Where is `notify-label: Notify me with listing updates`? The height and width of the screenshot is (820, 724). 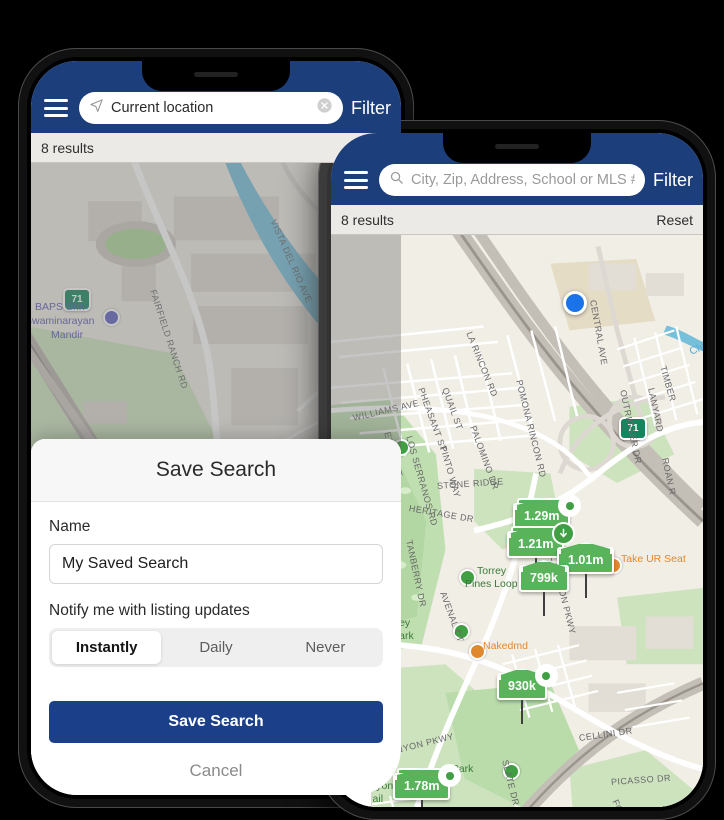
notify-label: Notify me with listing updates is located at coordinates (149, 610).